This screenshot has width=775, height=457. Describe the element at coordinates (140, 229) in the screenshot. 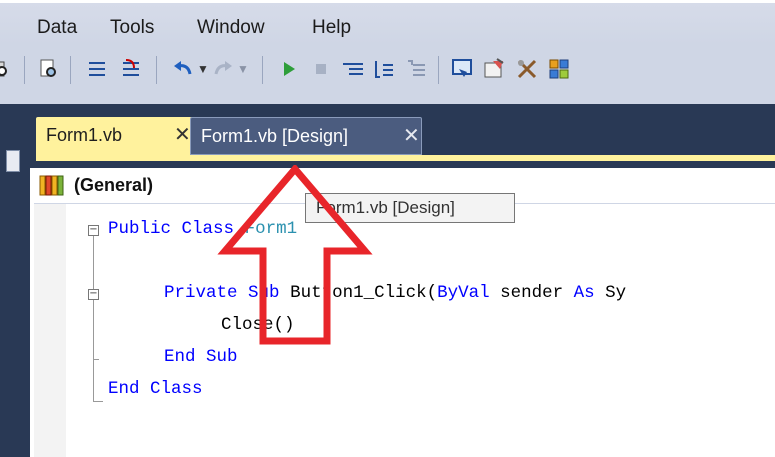

I see `keyword: Public` at that location.